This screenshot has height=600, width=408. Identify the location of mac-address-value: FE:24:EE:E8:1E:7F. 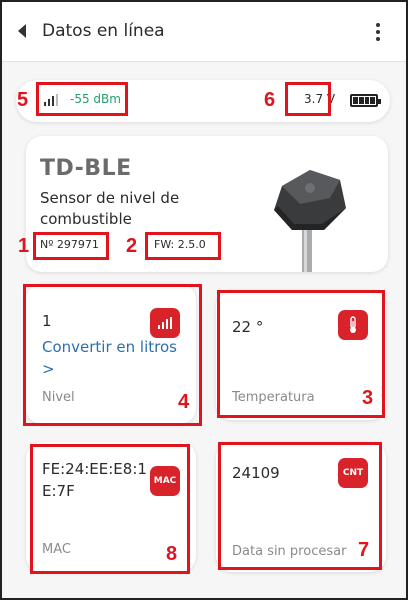
(94, 480).